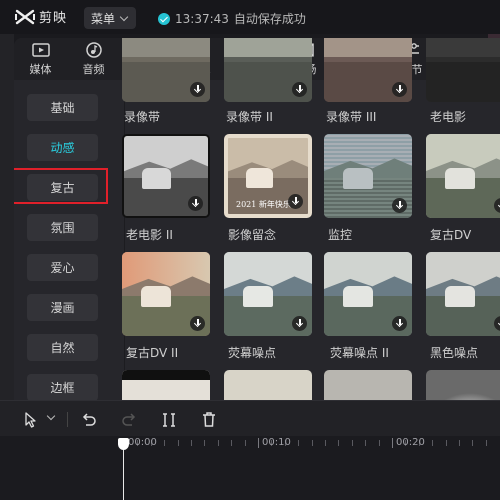  What do you see at coordinates (232, 18) in the screenshot?
I see `save-status: 13:37:43 自动保存成功` at bounding box center [232, 18].